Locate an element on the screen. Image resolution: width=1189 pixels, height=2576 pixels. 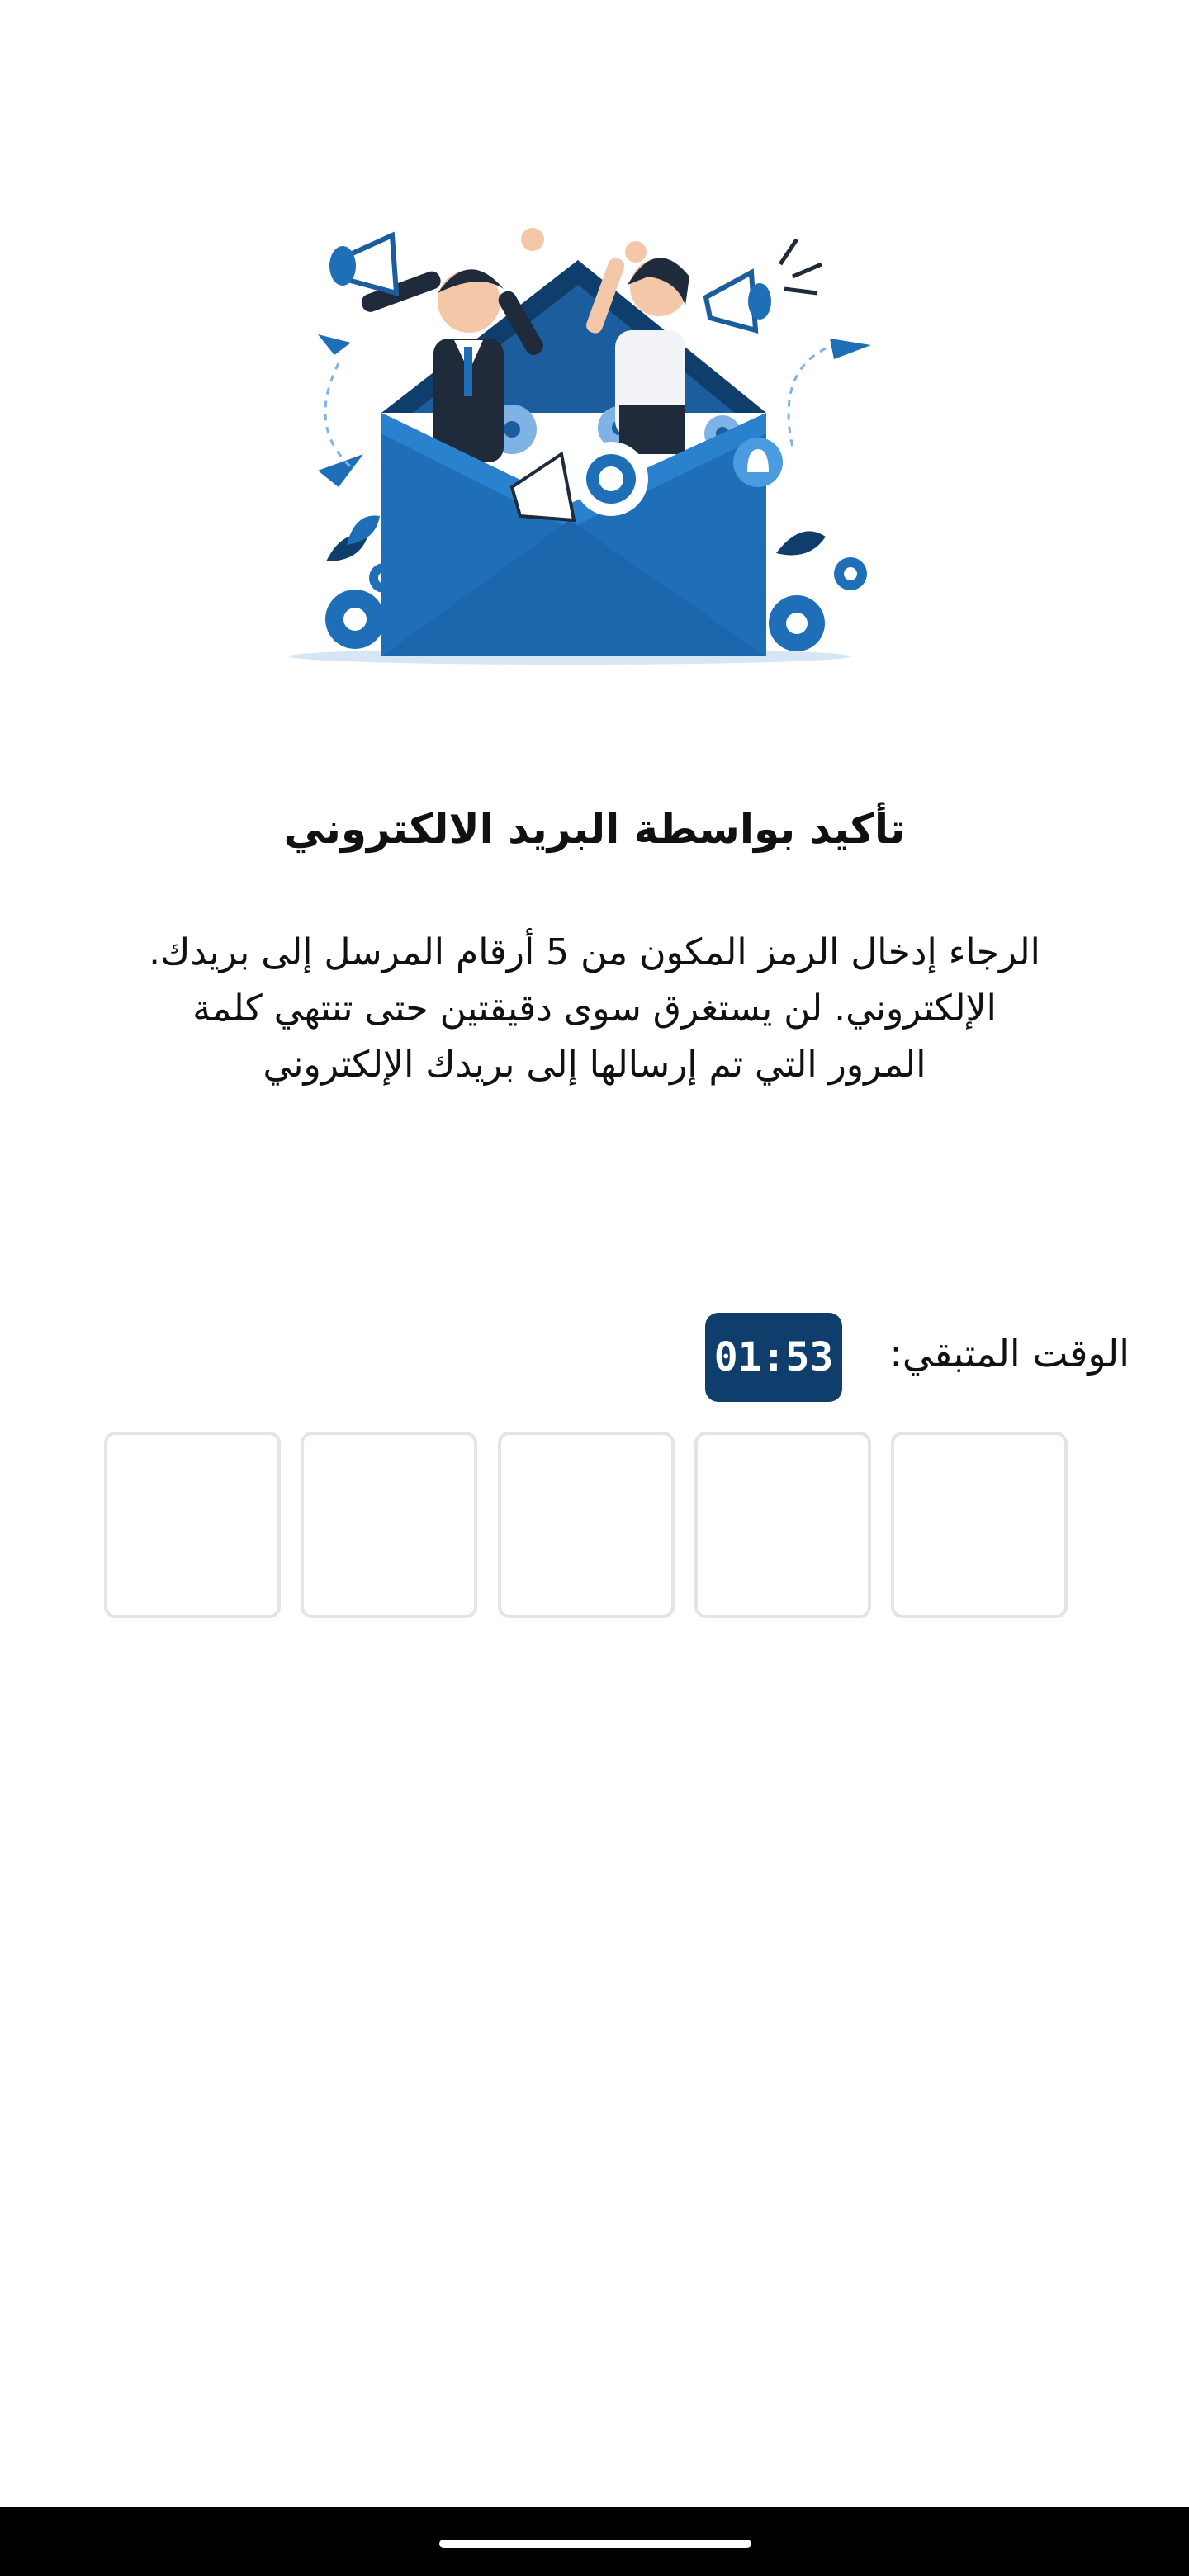
page-title: تأكيد بواسطة البريد الالكتروني is located at coordinates (594, 829).